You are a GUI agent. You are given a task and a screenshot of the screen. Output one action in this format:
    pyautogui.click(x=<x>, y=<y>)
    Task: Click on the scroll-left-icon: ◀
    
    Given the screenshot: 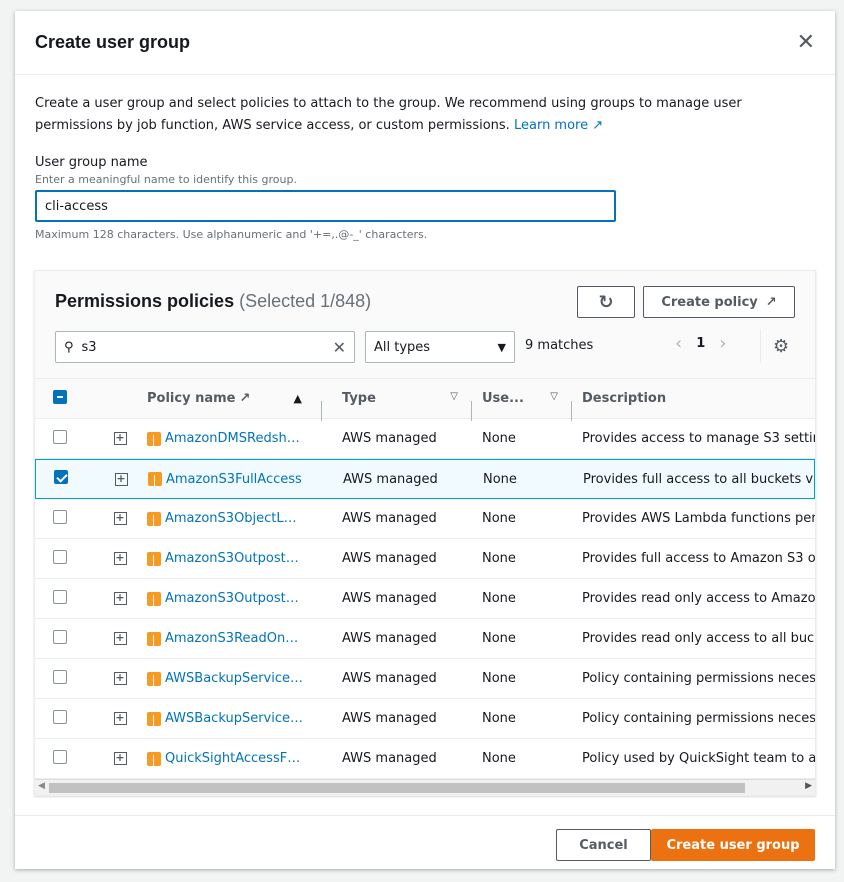 What is the action you would take?
    pyautogui.click(x=41, y=786)
    